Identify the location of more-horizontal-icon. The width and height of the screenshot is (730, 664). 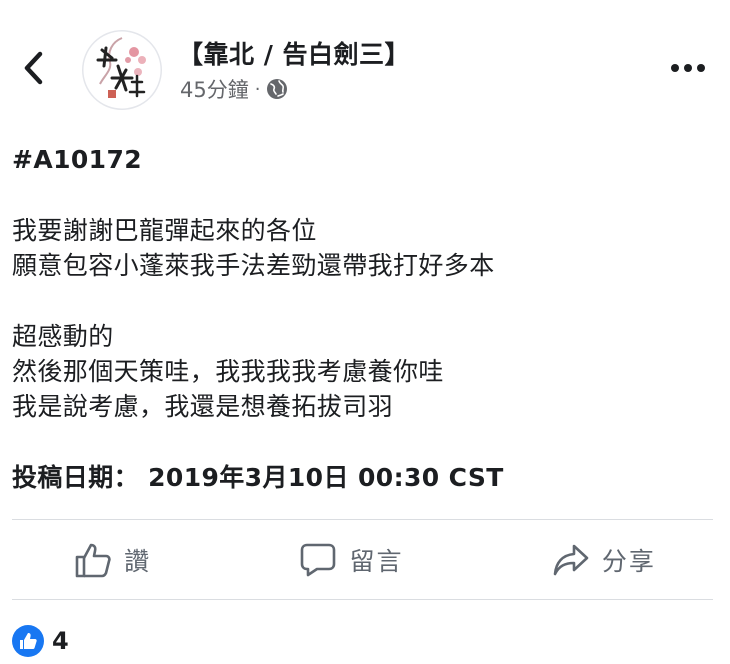
(688, 68).